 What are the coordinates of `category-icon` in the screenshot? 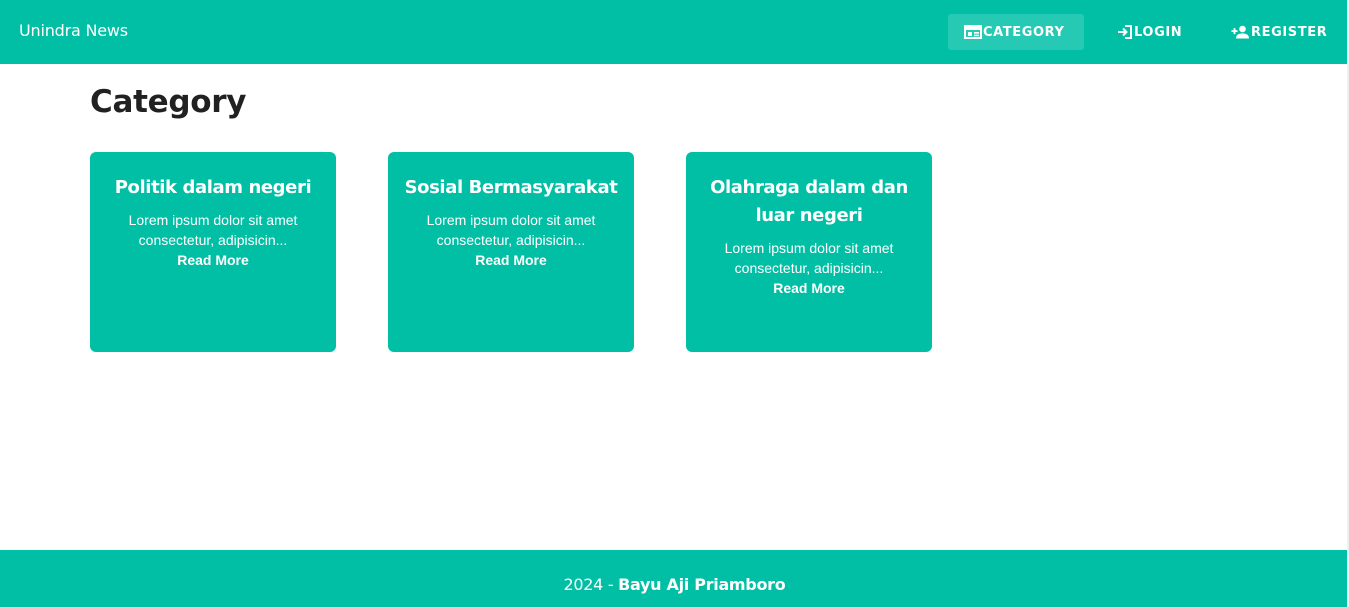 It's located at (973, 32).